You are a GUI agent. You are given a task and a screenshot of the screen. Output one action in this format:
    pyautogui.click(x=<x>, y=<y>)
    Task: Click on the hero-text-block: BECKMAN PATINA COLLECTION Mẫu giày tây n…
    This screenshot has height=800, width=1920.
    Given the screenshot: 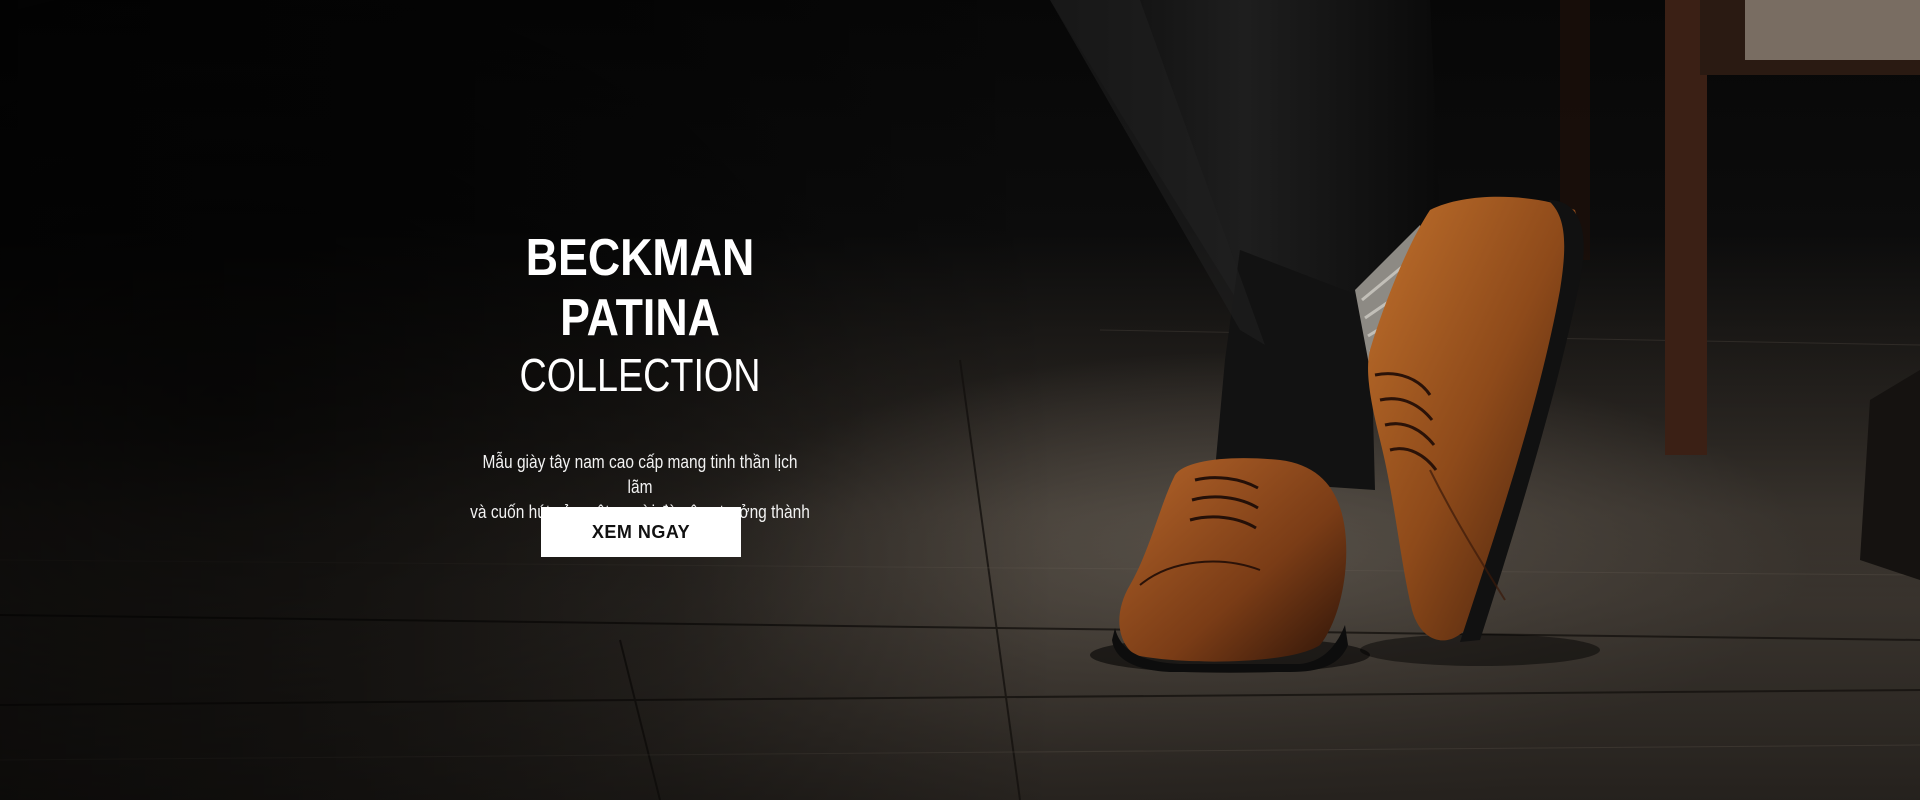 What is the action you would take?
    pyautogui.click(x=640, y=376)
    